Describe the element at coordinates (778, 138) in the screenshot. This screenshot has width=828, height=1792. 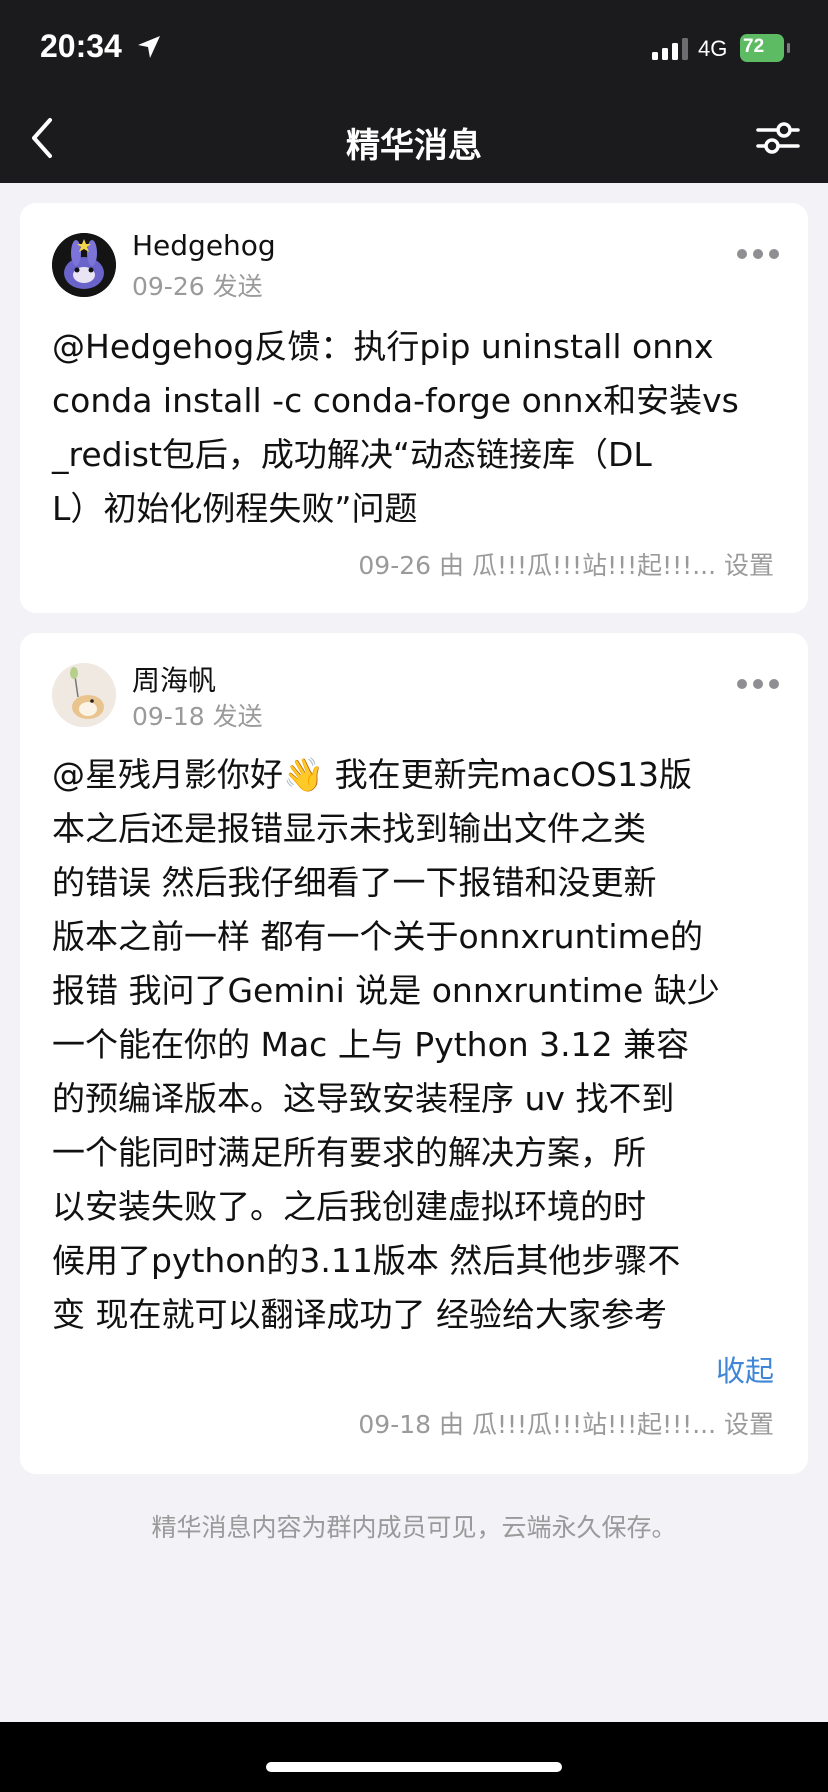
I see `filter-sliders-icon` at that location.